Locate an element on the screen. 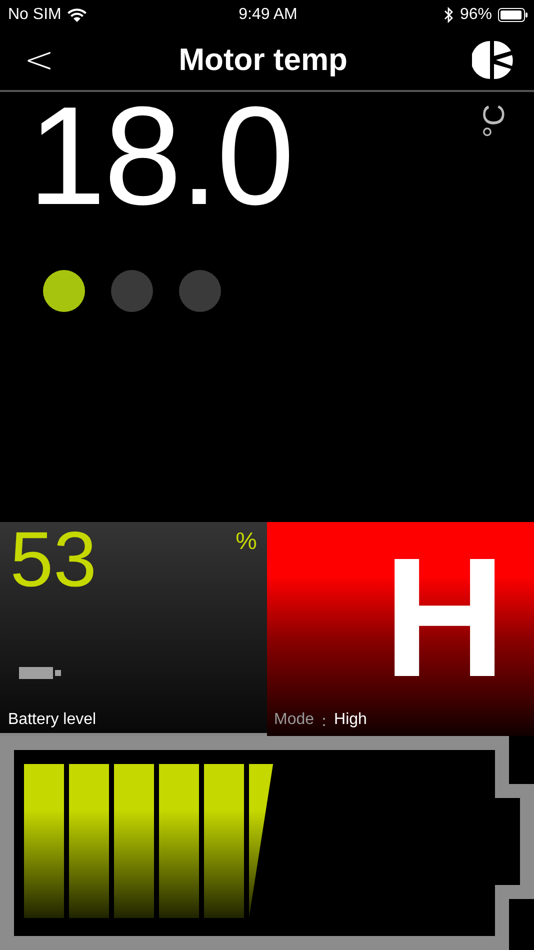 This screenshot has height=950, width=534. mode-label: Mode is located at coordinates (294, 720).